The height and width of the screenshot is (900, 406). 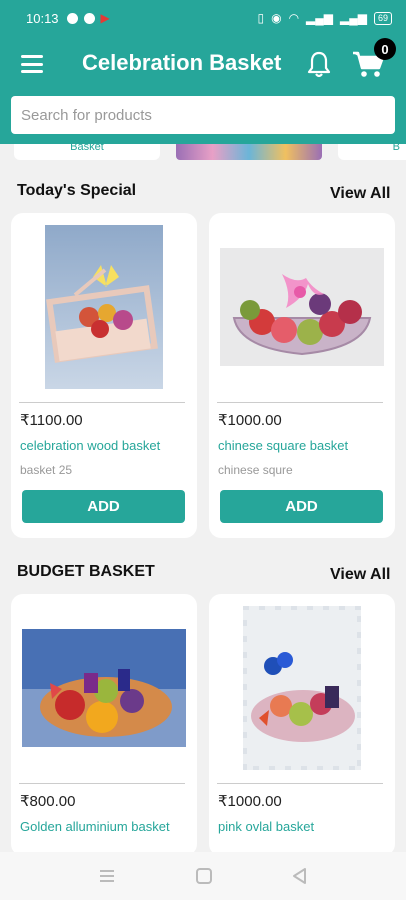 What do you see at coordinates (46, 470) in the screenshot?
I see `product-subtitle: basket 25` at bounding box center [46, 470].